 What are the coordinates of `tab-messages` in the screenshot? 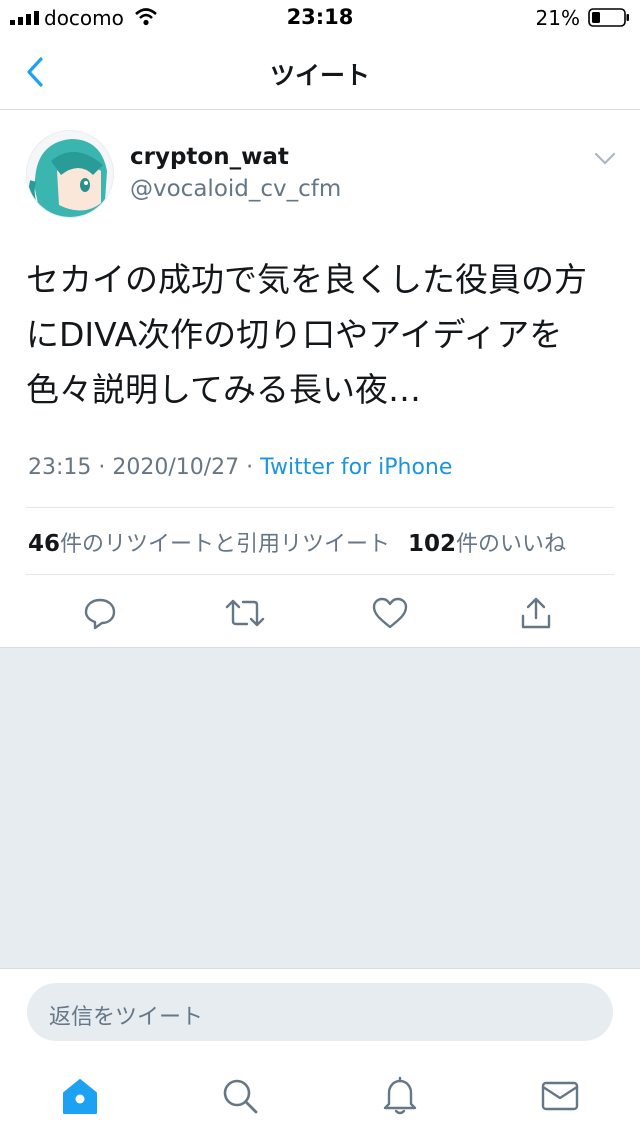 It's located at (560, 1096).